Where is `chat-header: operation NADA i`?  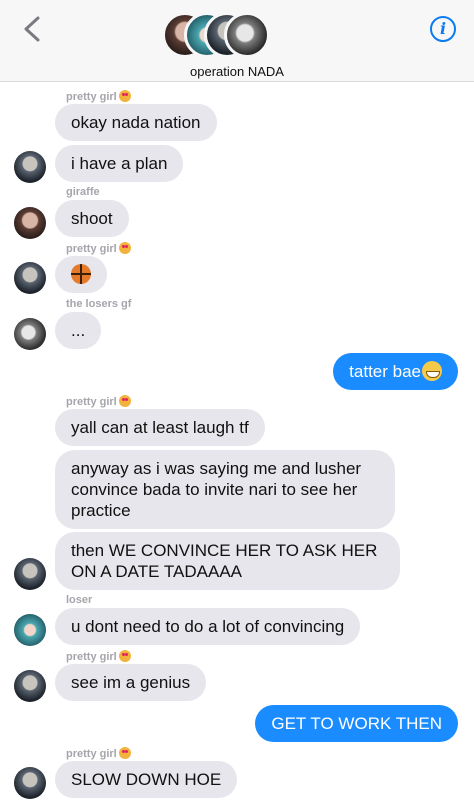
chat-header: operation NADA i is located at coordinates (237, 41).